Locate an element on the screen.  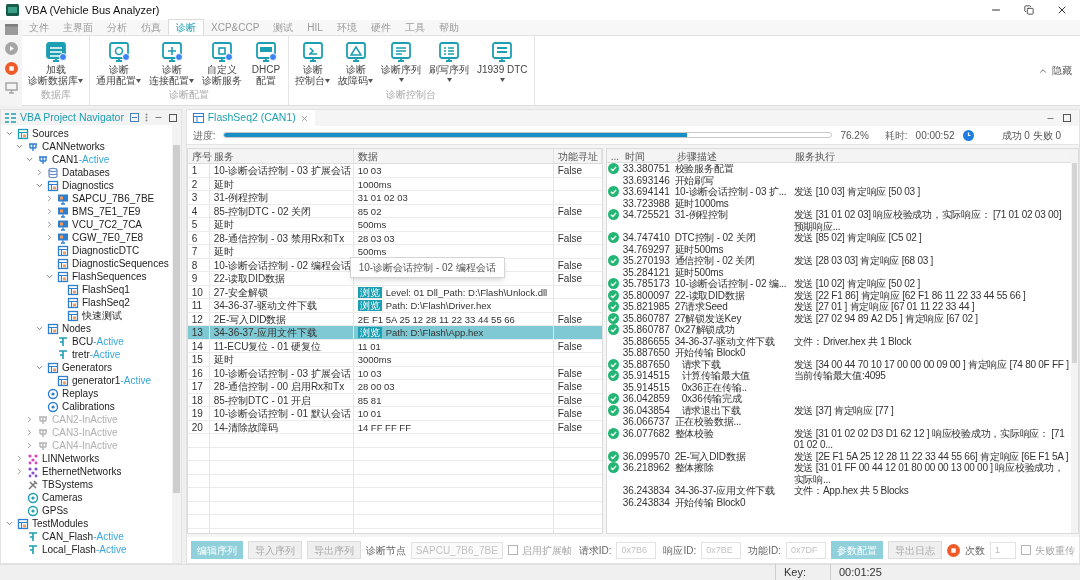
field-label: 功能ID: is located at coordinates (764, 550).